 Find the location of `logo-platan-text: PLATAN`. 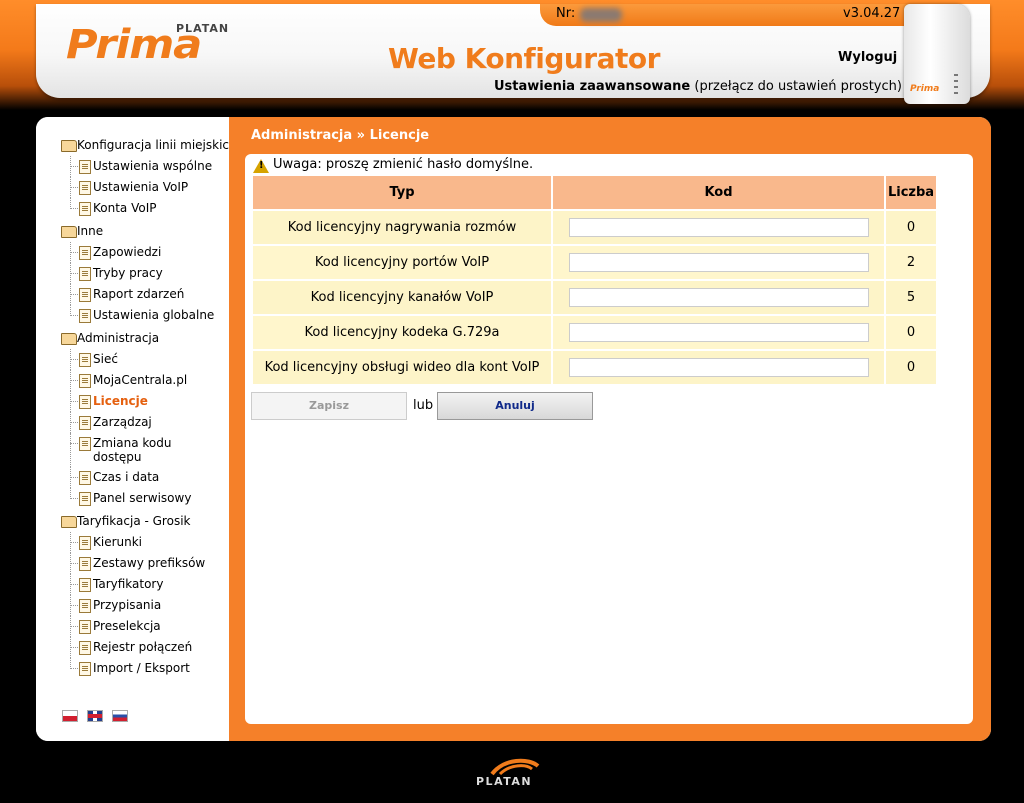

logo-platan-text: PLATAN is located at coordinates (203, 28).